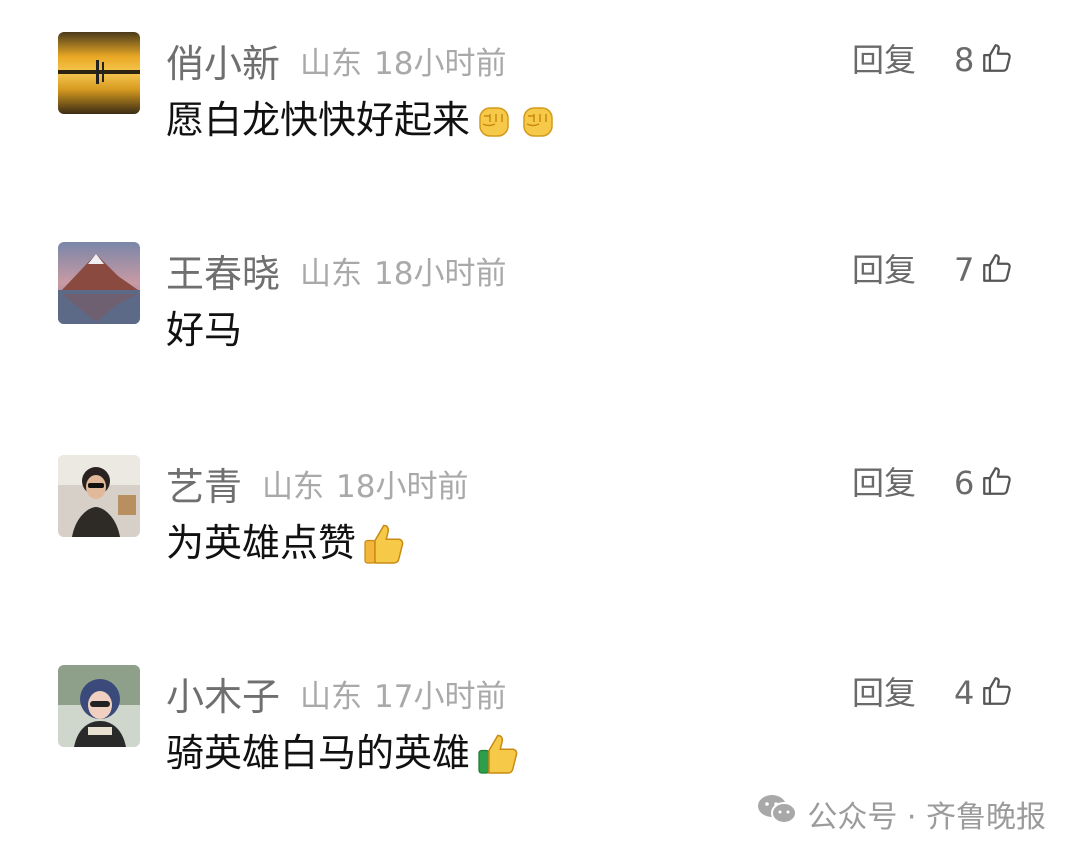  I want to click on comment-body: 好马, so click(204, 330).